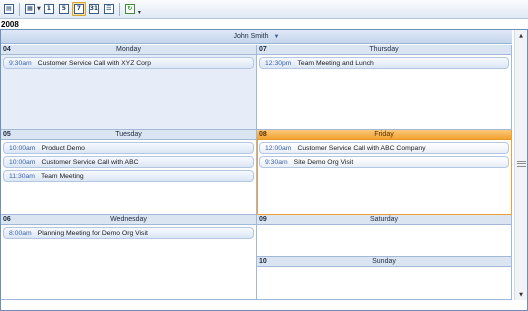  I want to click on day-header: 04 Monday, so click(128, 50).